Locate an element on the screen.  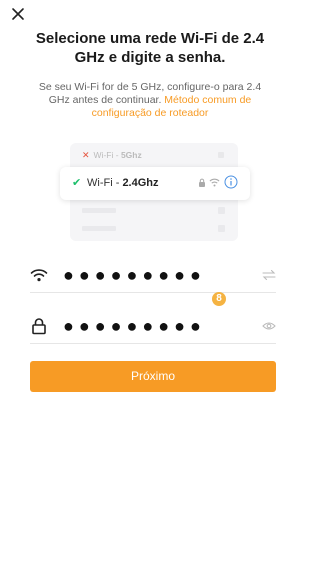
password-value: ●●●●●●●●● is located at coordinates (134, 326).